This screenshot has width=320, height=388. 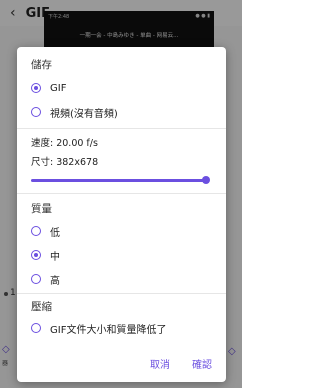 What do you see at coordinates (160, 363) in the screenshot?
I see `cancel-button: 取消` at bounding box center [160, 363].